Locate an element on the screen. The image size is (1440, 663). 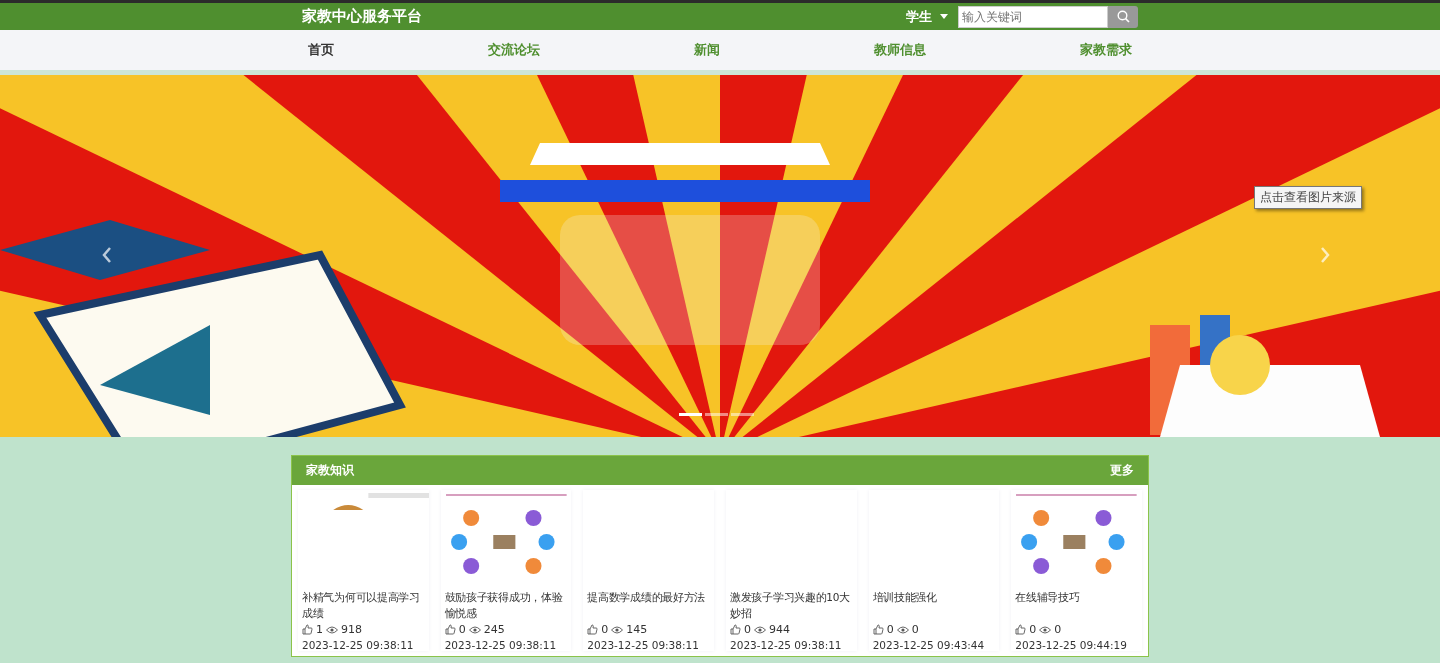
article-date: 2023-12-25 09:43:44 is located at coordinates (929, 645).